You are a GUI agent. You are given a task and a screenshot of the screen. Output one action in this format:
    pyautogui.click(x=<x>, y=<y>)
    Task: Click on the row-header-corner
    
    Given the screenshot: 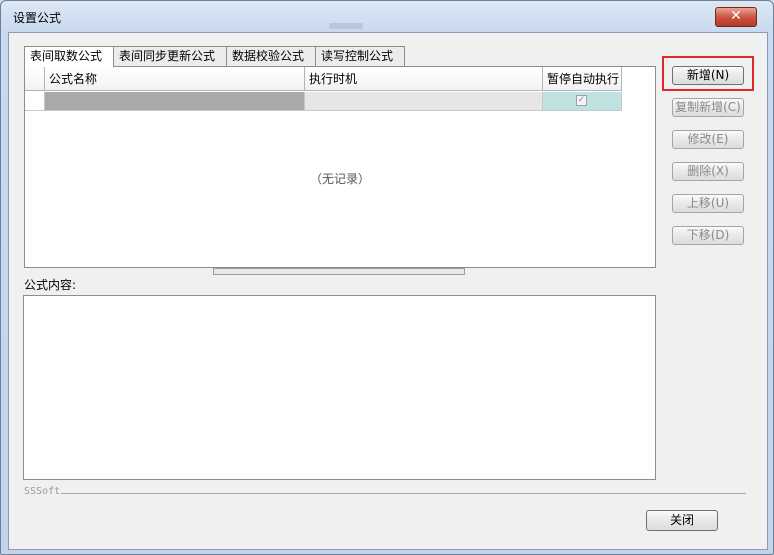 What is the action you would take?
    pyautogui.click(x=35, y=79)
    